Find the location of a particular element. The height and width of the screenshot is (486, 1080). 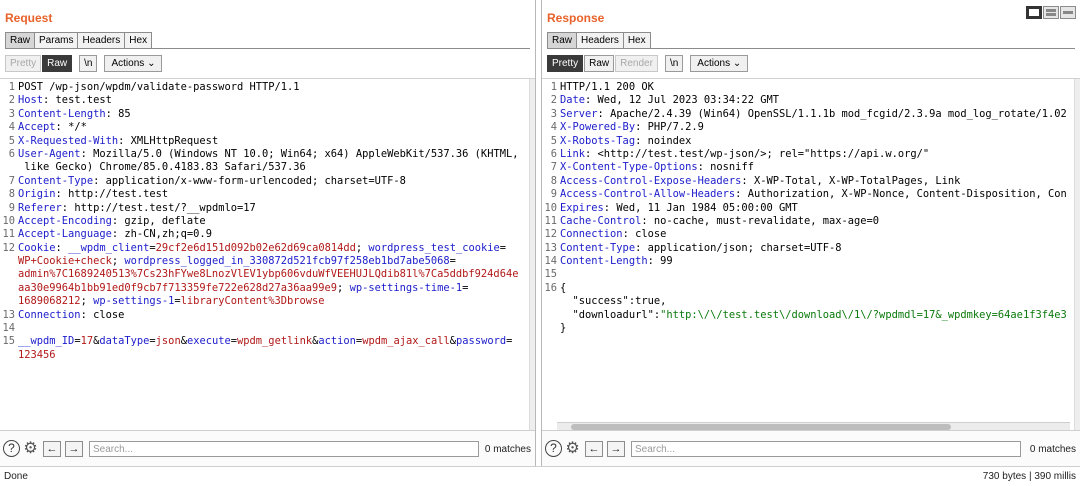

header-name: Origin is located at coordinates (37, 194).